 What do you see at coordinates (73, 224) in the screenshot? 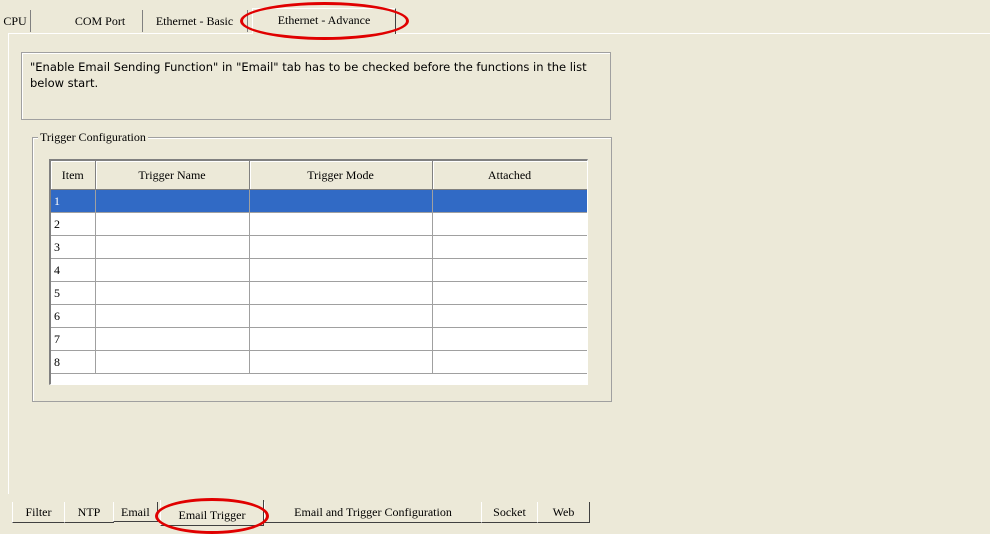
I see `cell-item: 2` at bounding box center [73, 224].